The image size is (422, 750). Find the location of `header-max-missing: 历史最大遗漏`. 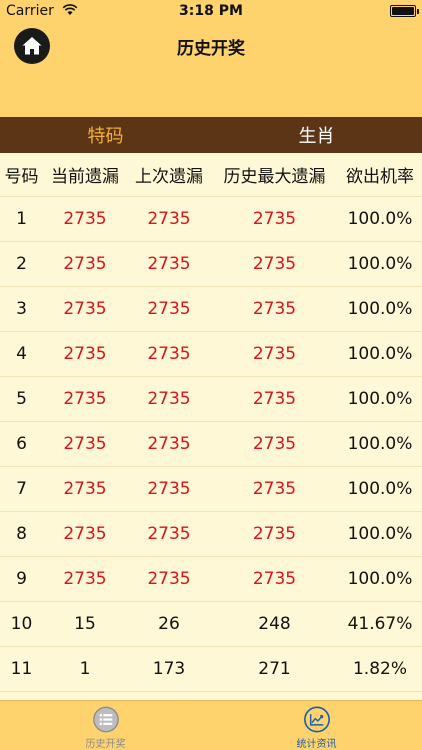

header-max-missing: 历史最大遗漏 is located at coordinates (274, 177).